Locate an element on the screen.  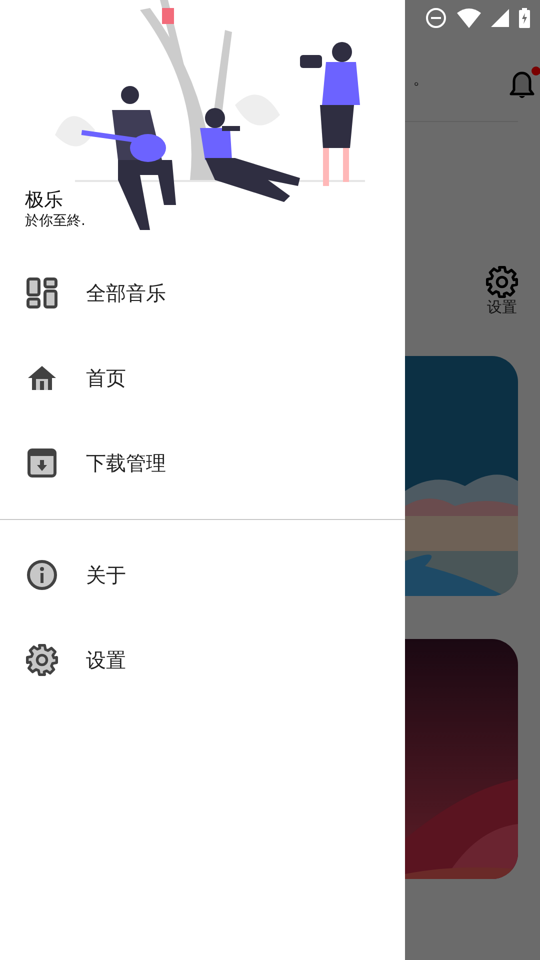
app-title: 极乐 is located at coordinates (44, 200).